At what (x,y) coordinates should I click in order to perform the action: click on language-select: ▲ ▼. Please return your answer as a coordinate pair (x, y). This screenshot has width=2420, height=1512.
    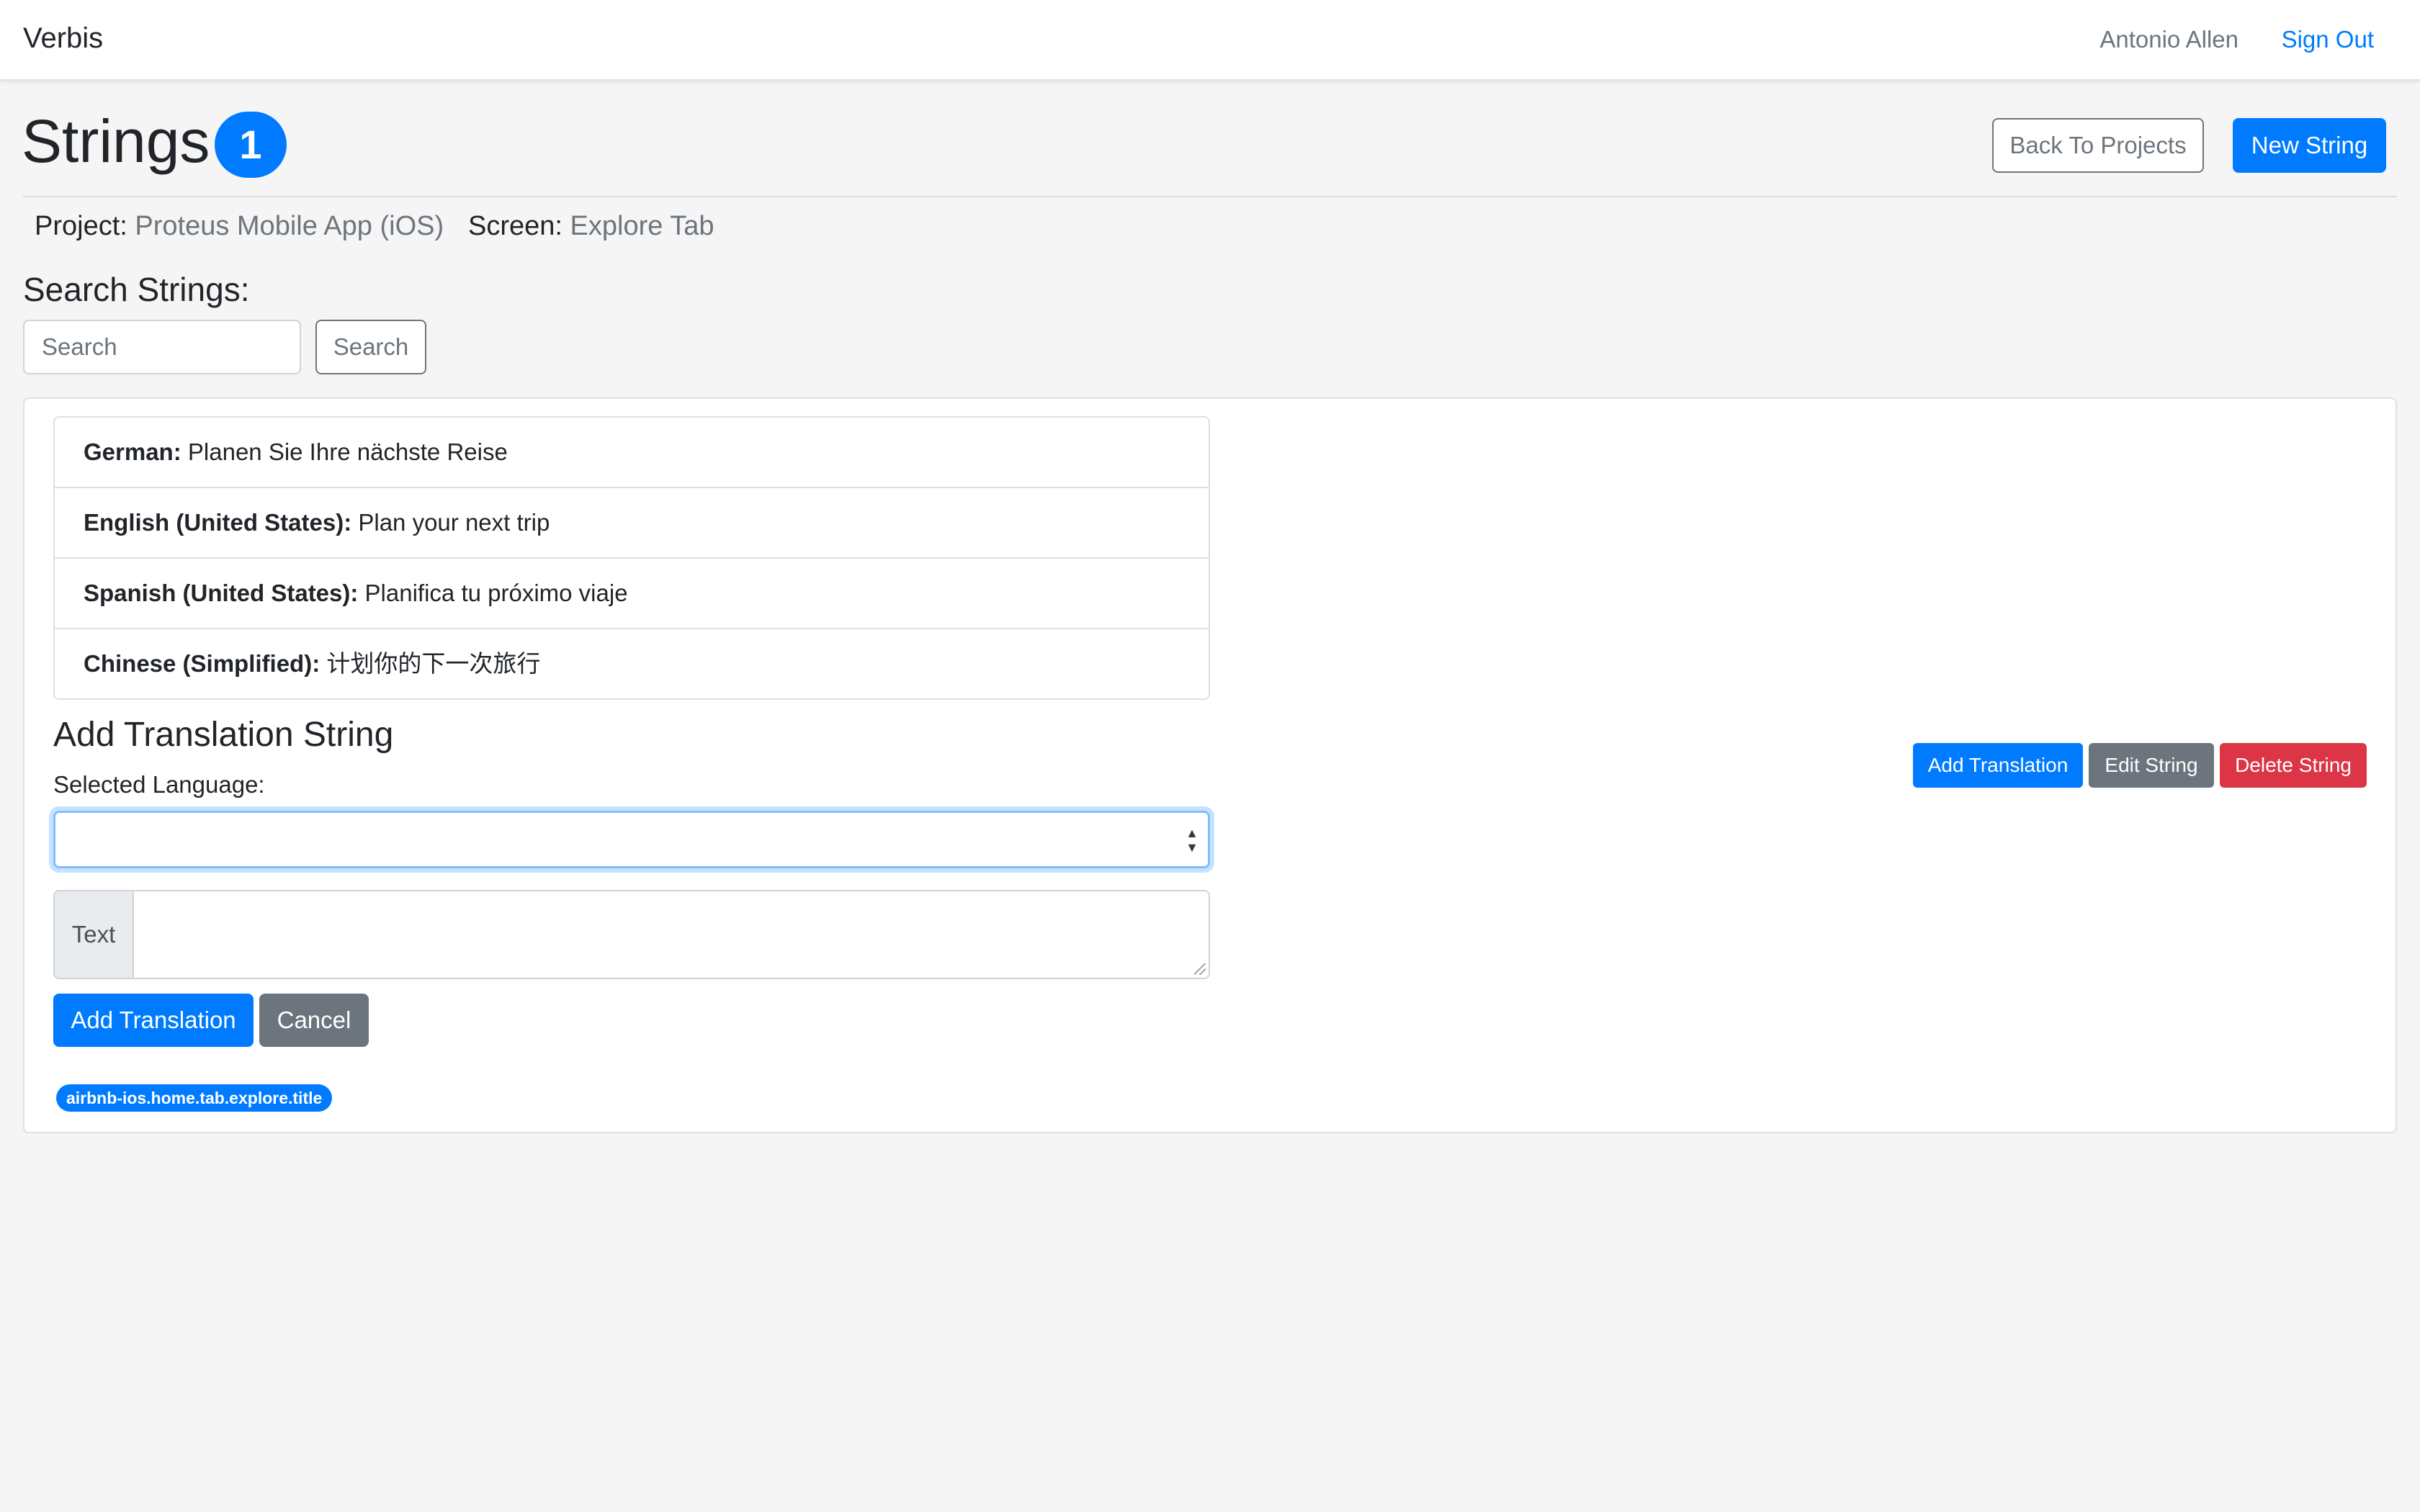
    Looking at the image, I should click on (631, 839).